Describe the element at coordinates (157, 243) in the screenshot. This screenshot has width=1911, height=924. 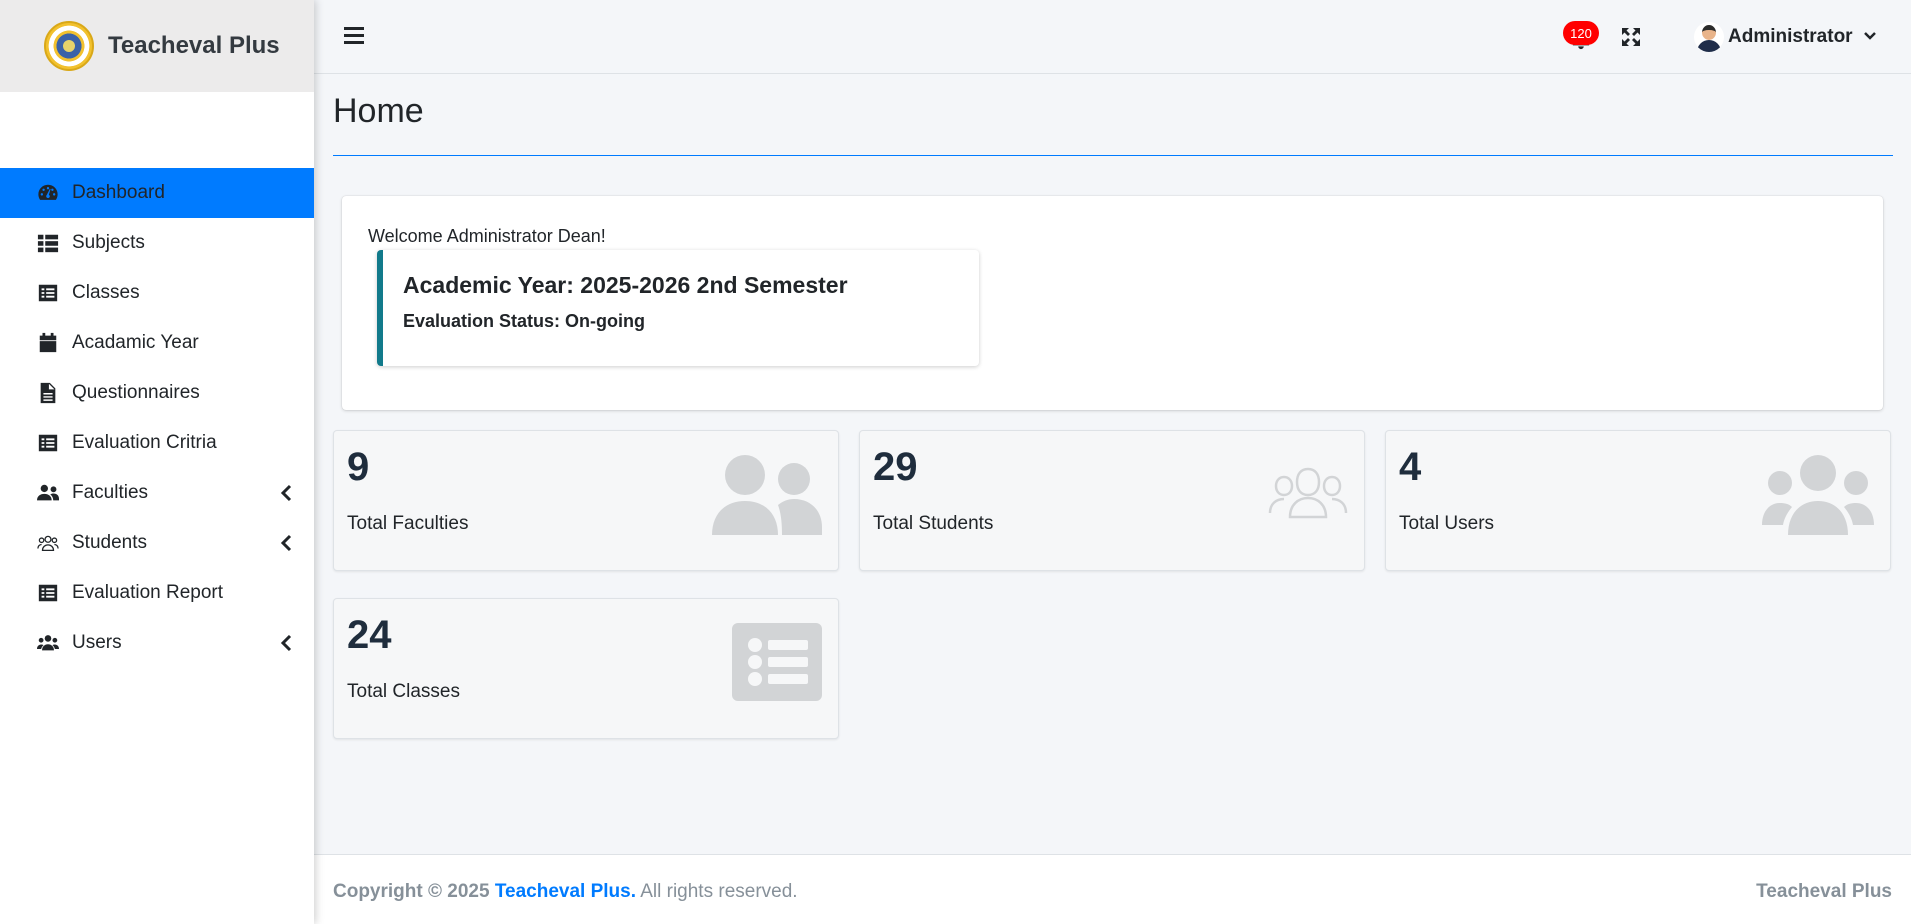
I see `sidebar-item-subjects: Subjects` at that location.